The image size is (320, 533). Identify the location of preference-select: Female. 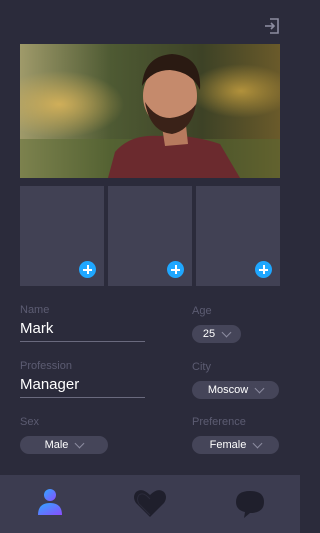
(235, 445).